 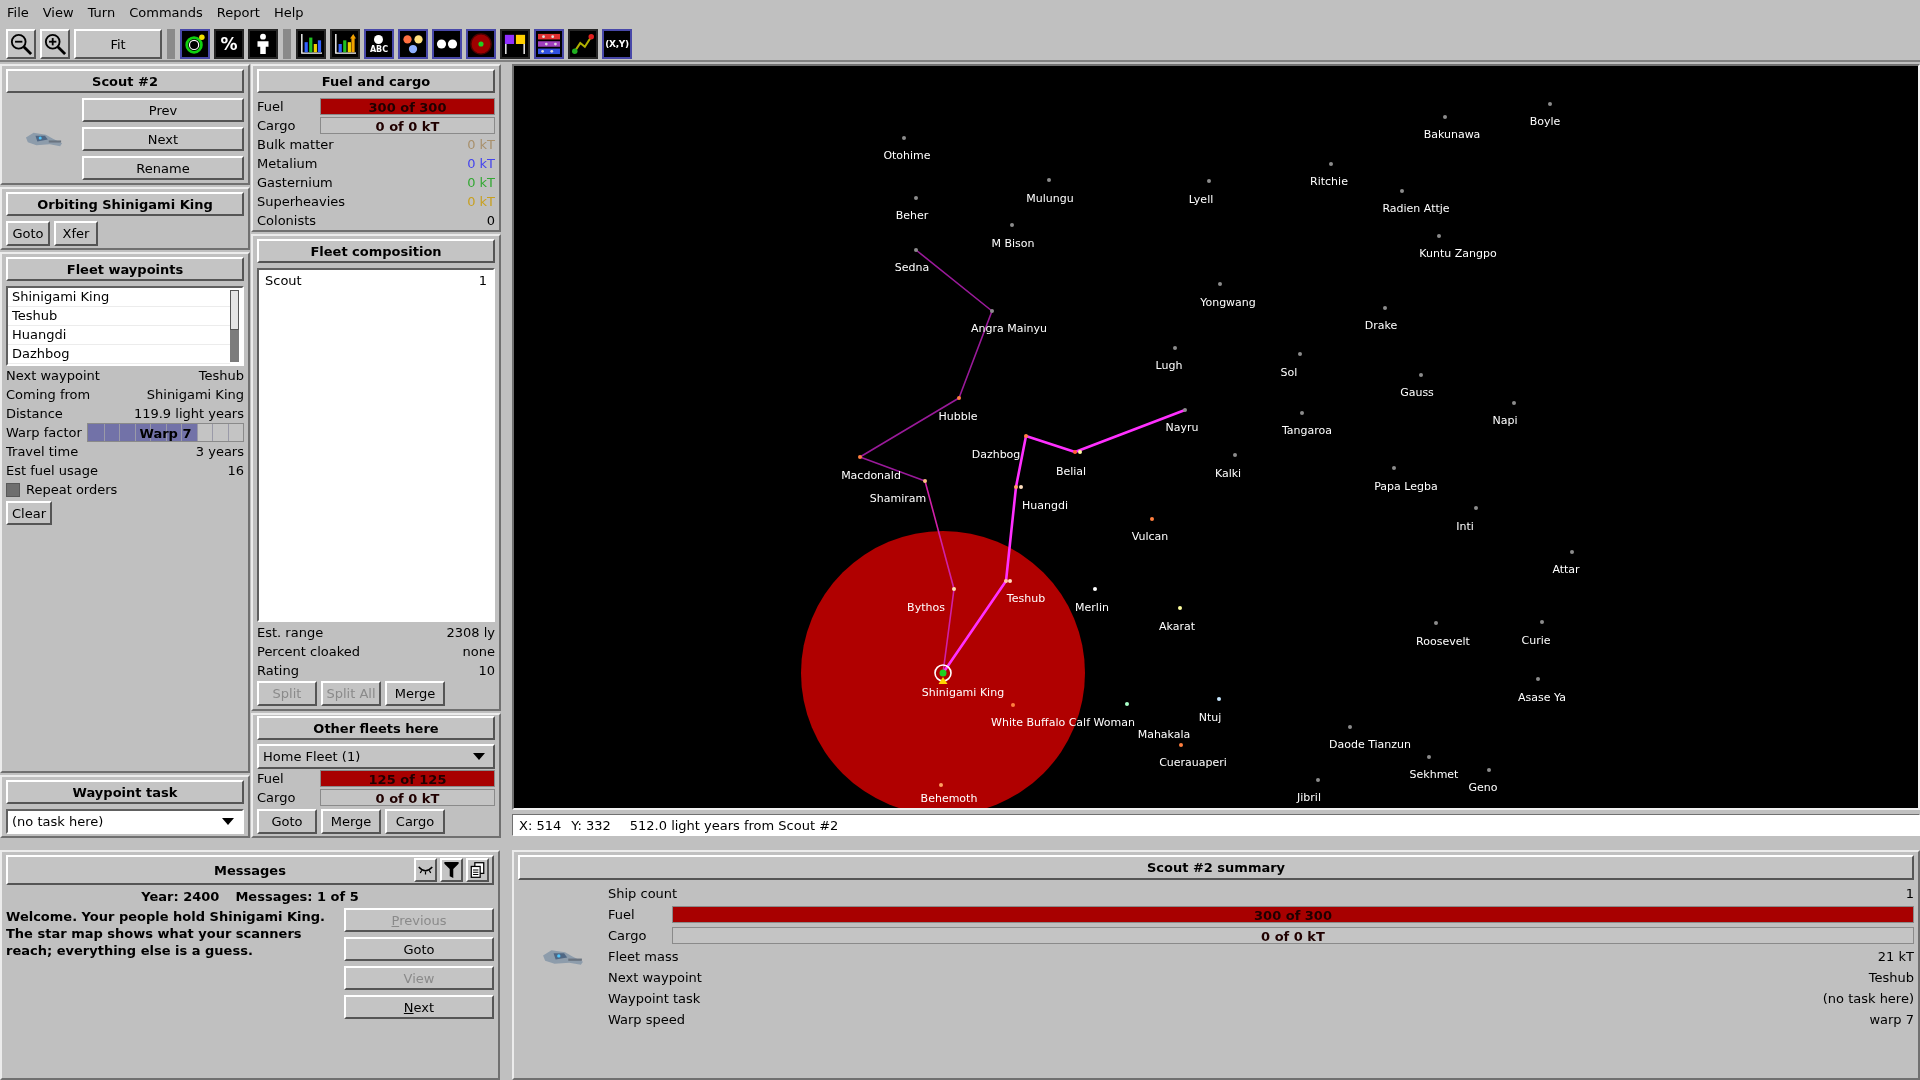 What do you see at coordinates (166, 934) in the screenshot?
I see `message-text: Welcome. Your people hold Shinigami King. The star map shows what your scanners reach; everything else is a guess.` at bounding box center [166, 934].